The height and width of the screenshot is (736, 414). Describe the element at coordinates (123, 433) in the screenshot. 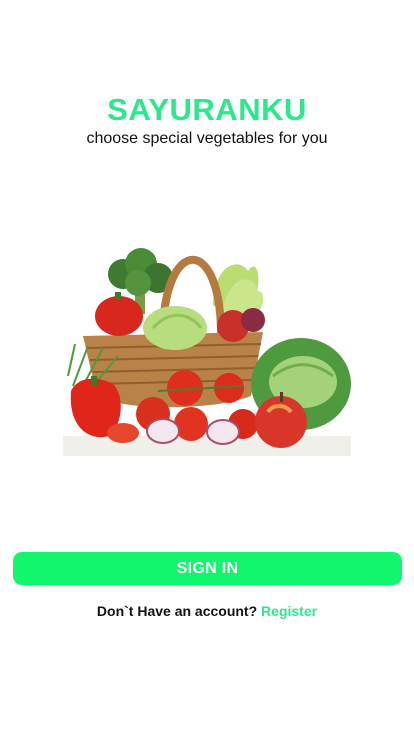

I see `tomato-slice-icon` at that location.